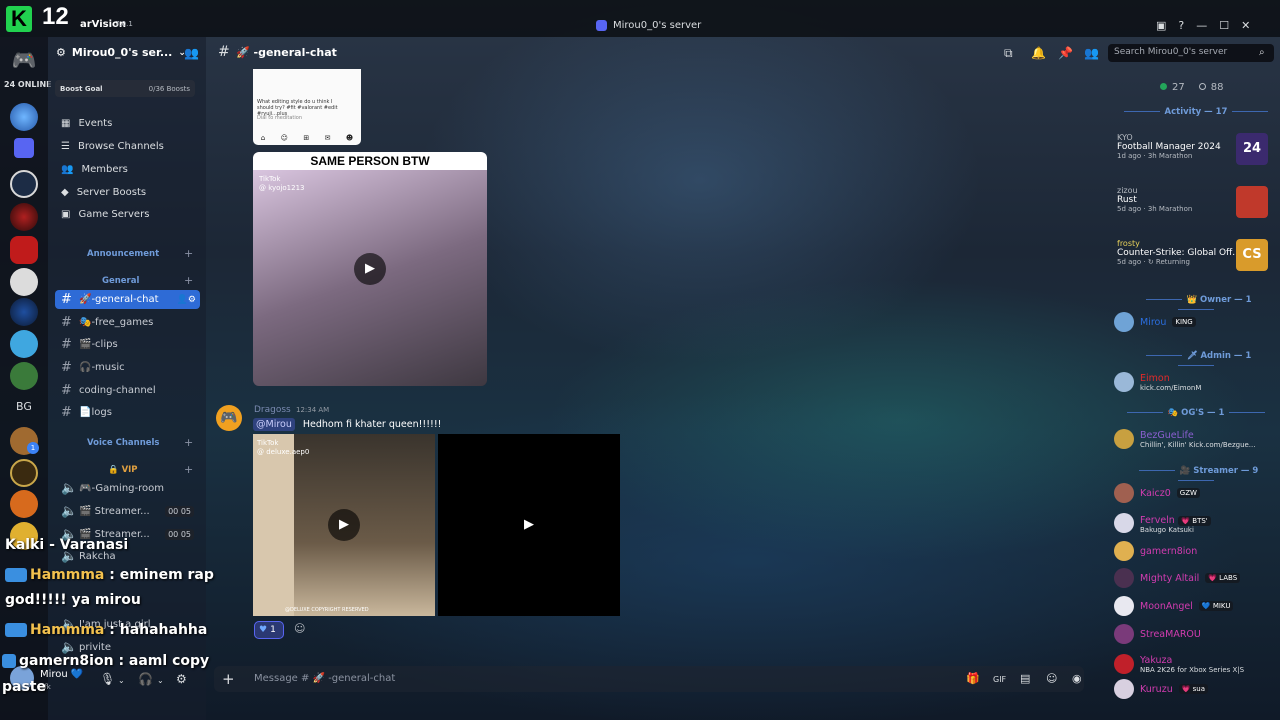 Image resolution: width=1280 pixels, height=720 pixels. Describe the element at coordinates (24, 117) in the screenshot. I see `server-icon-selected` at that location.